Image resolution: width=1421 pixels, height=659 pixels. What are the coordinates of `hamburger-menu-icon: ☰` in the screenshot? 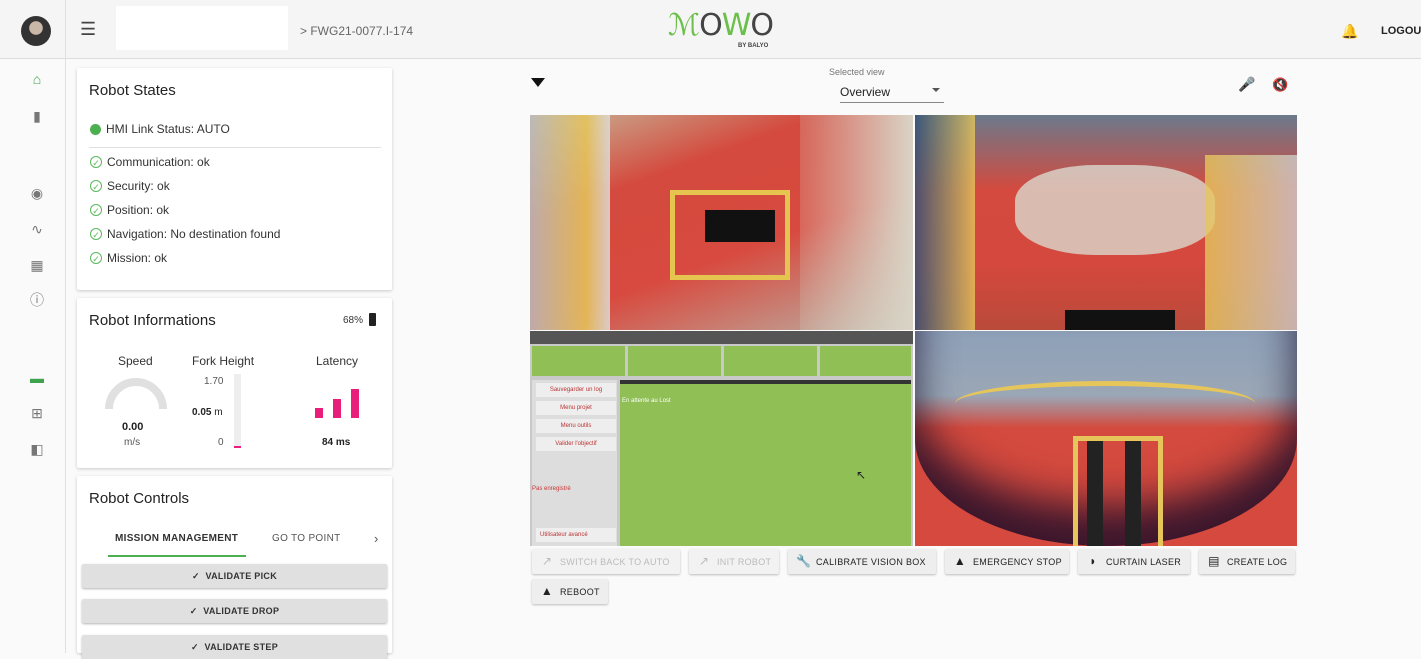 It's located at (89, 29).